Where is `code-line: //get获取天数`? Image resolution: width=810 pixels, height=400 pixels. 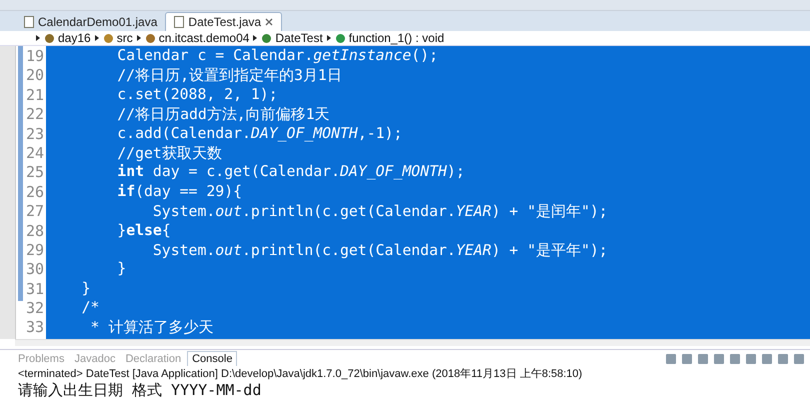
code-line: //get获取天数 is located at coordinates (169, 154).